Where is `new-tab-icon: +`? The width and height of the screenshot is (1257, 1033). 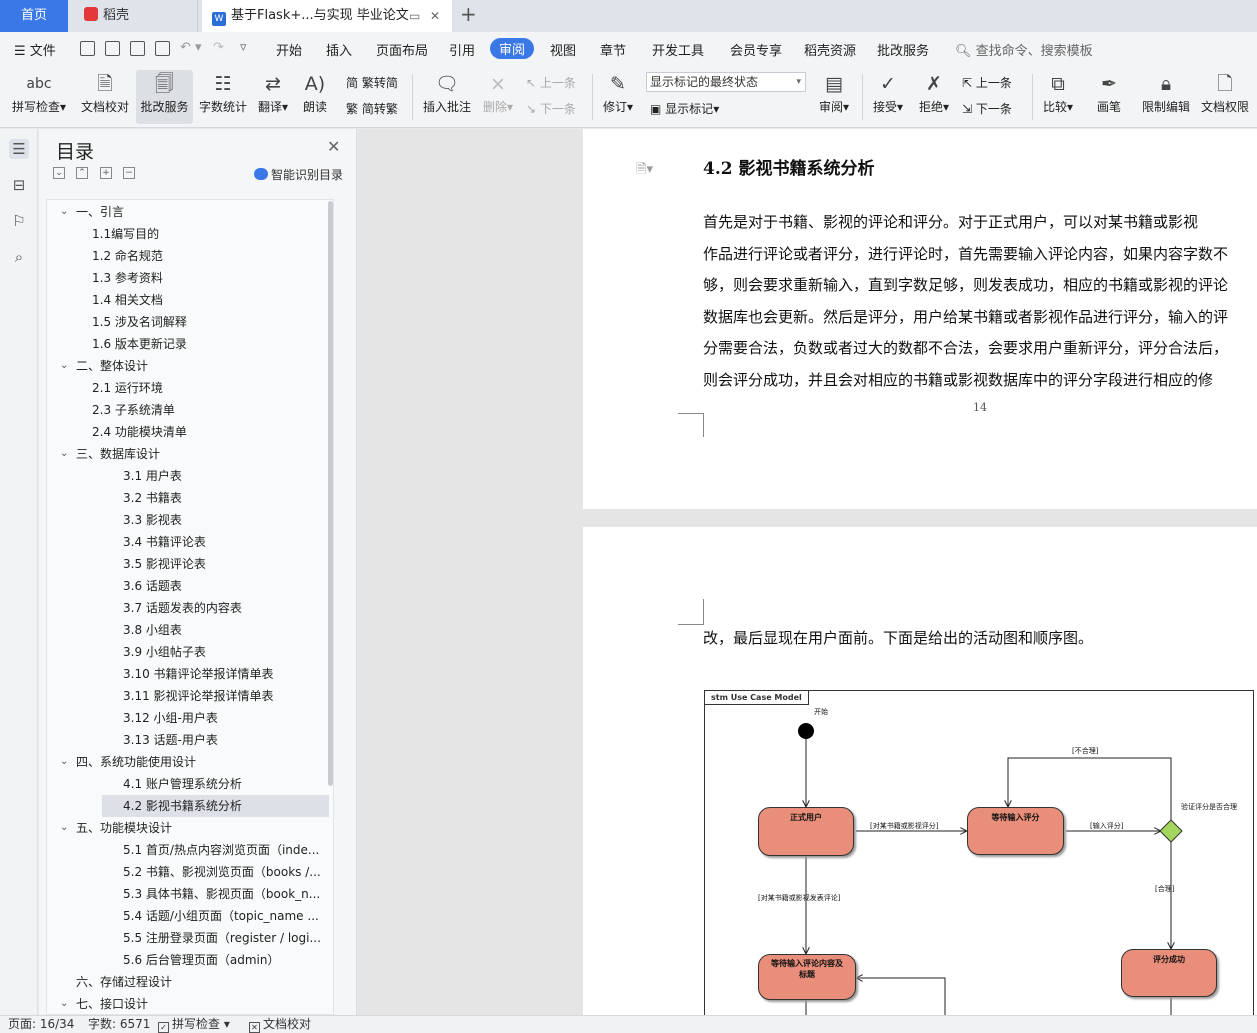 new-tab-icon: + is located at coordinates (468, 14).